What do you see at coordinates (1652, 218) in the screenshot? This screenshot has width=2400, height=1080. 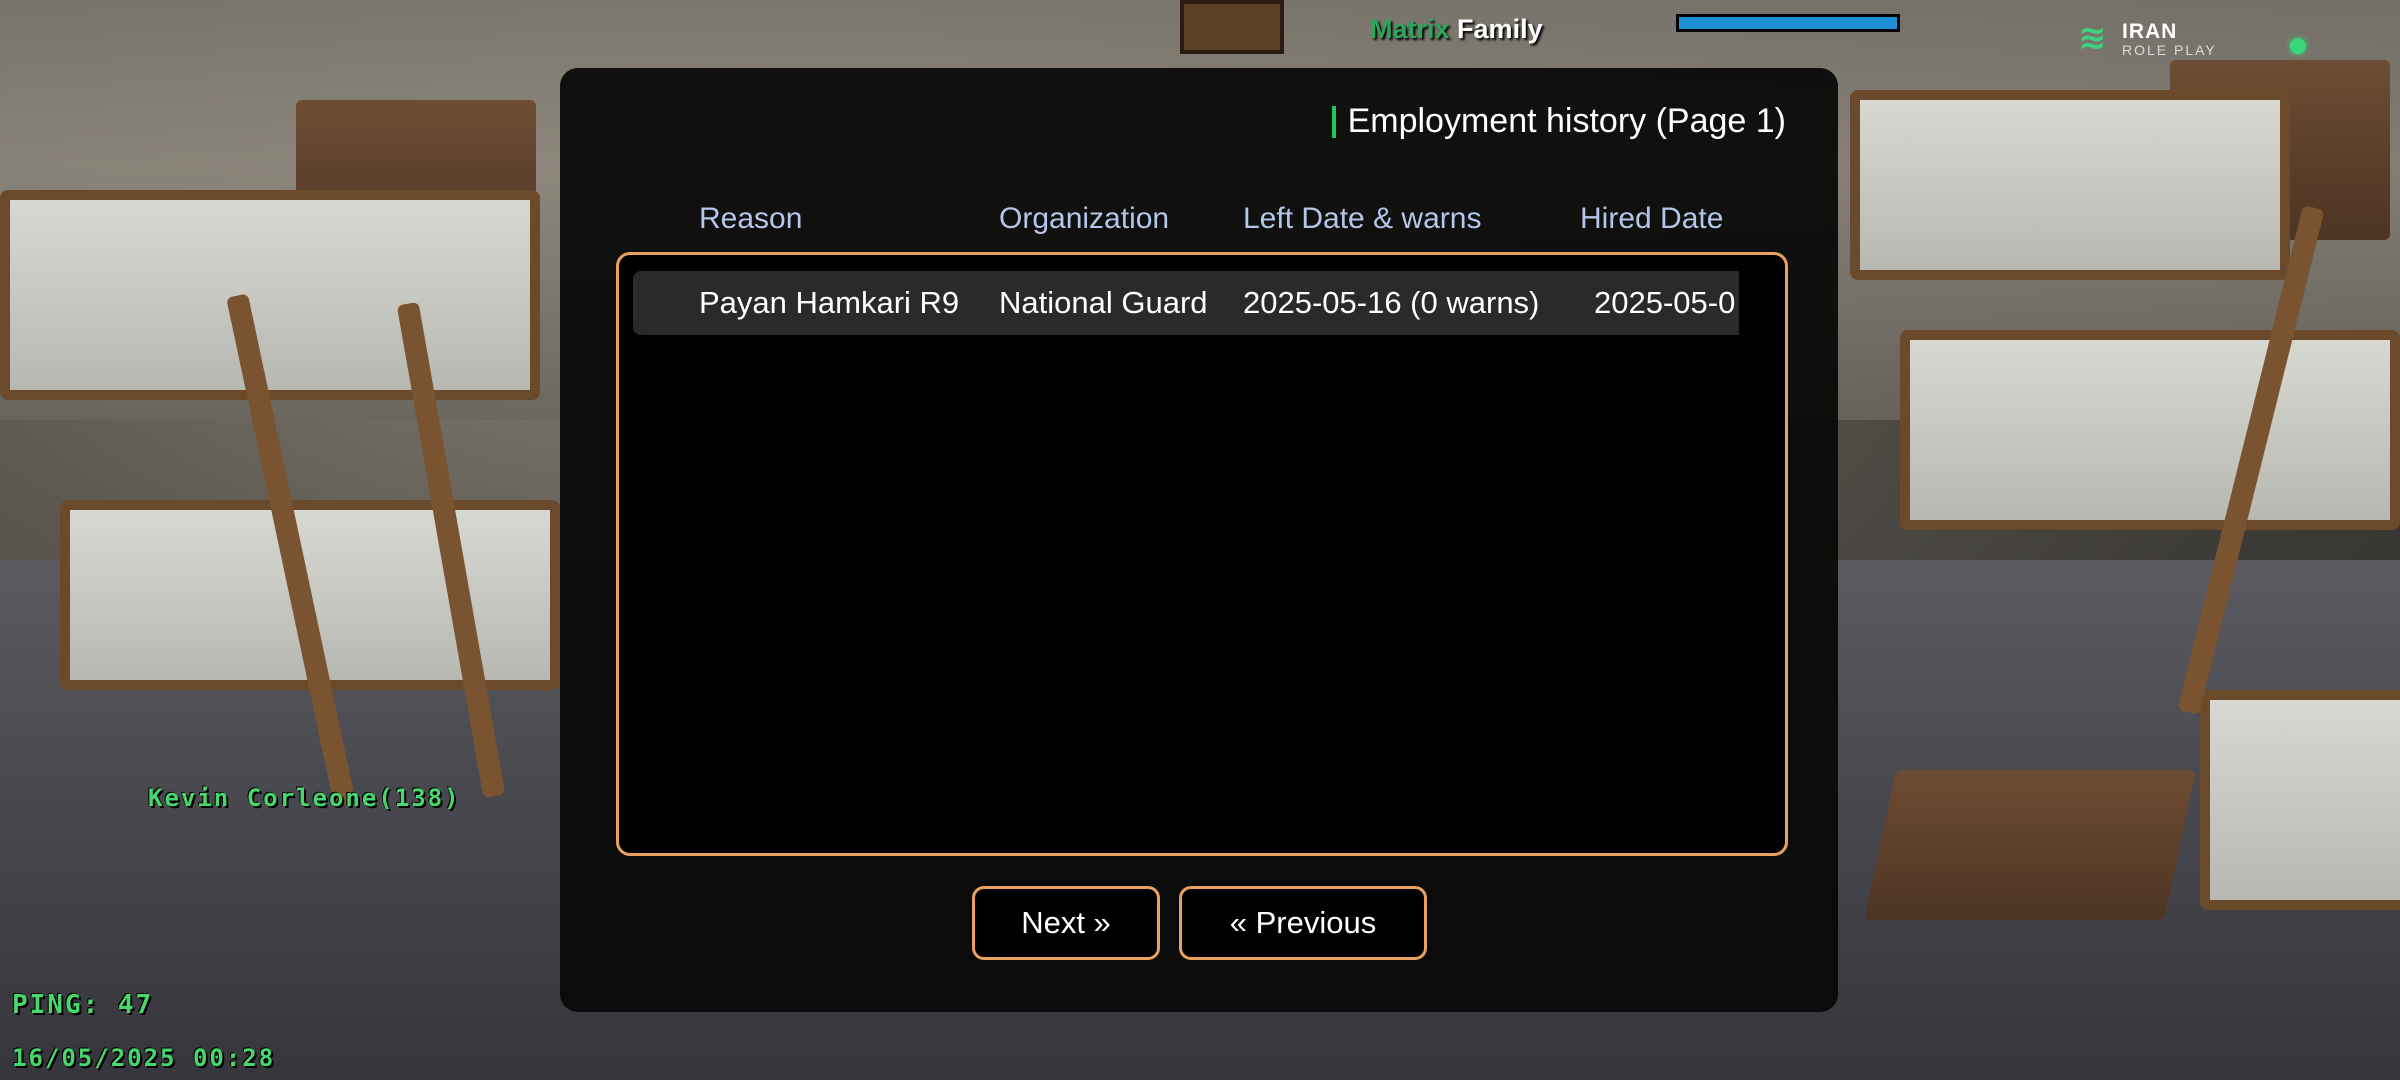 I see `column-header-hired-date: Hired Date` at bounding box center [1652, 218].